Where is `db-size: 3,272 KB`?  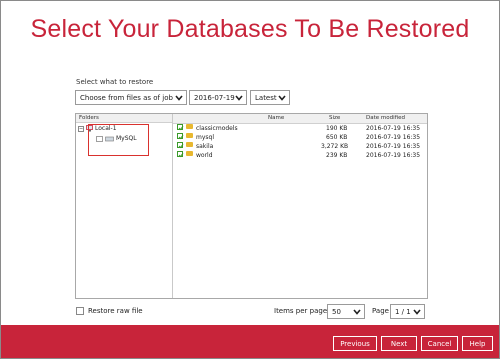 db-size: 3,272 KB is located at coordinates (335, 146).